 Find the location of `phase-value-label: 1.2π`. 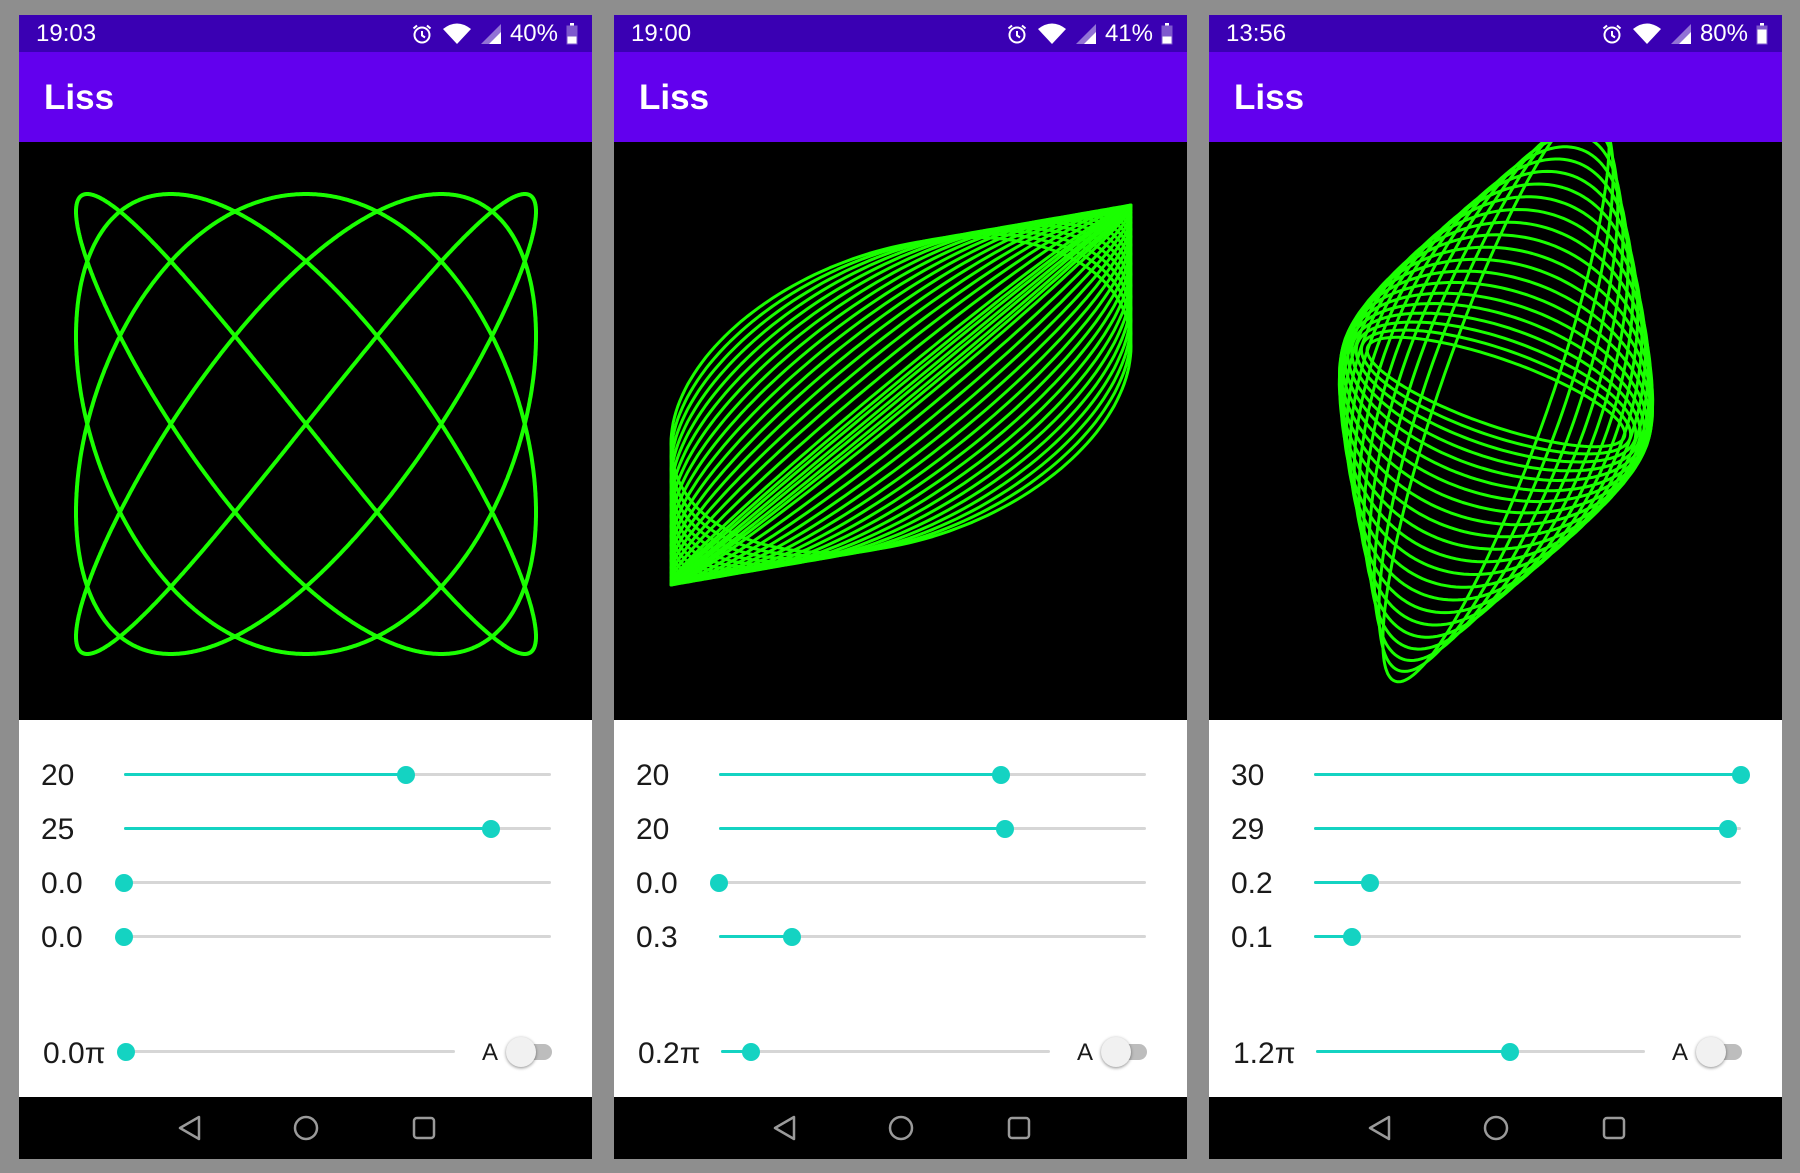

phase-value-label: 1.2π is located at coordinates (1264, 1053).